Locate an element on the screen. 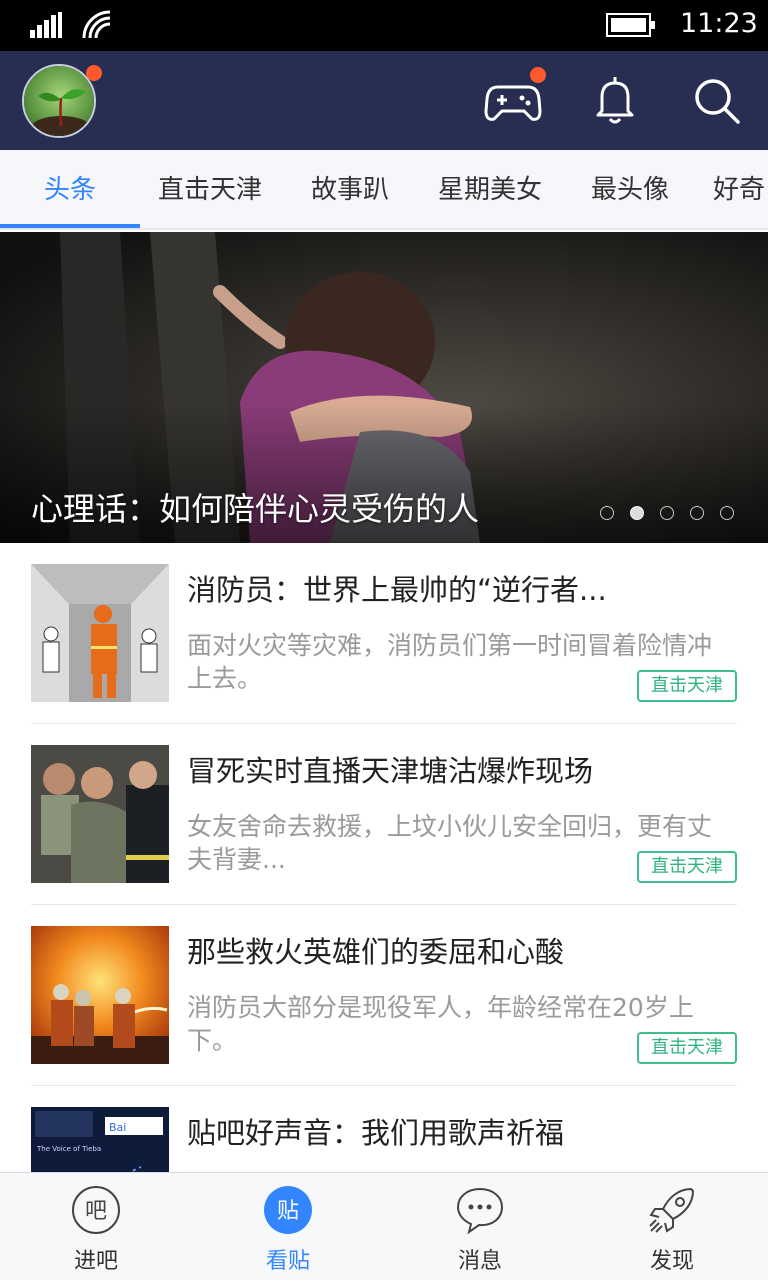 The height and width of the screenshot is (1281, 768). svg-text: 贴 is located at coordinates (288, 1211).